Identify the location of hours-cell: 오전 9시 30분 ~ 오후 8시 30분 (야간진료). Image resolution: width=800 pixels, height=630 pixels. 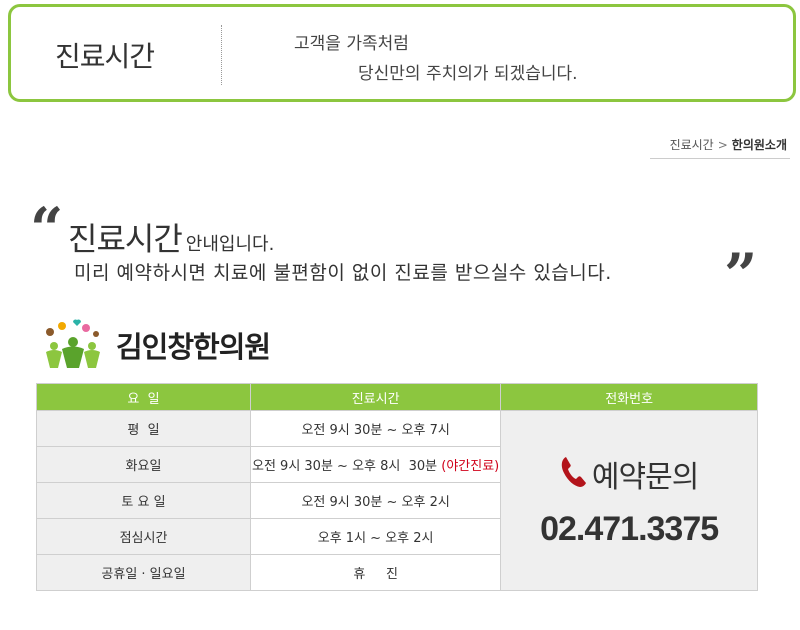
(375, 464).